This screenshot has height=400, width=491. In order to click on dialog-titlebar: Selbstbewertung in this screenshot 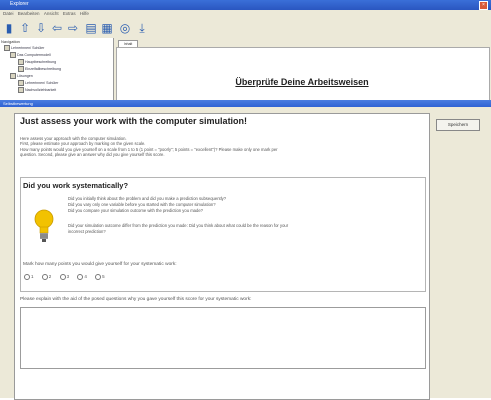, I will do `click(245, 103)`.